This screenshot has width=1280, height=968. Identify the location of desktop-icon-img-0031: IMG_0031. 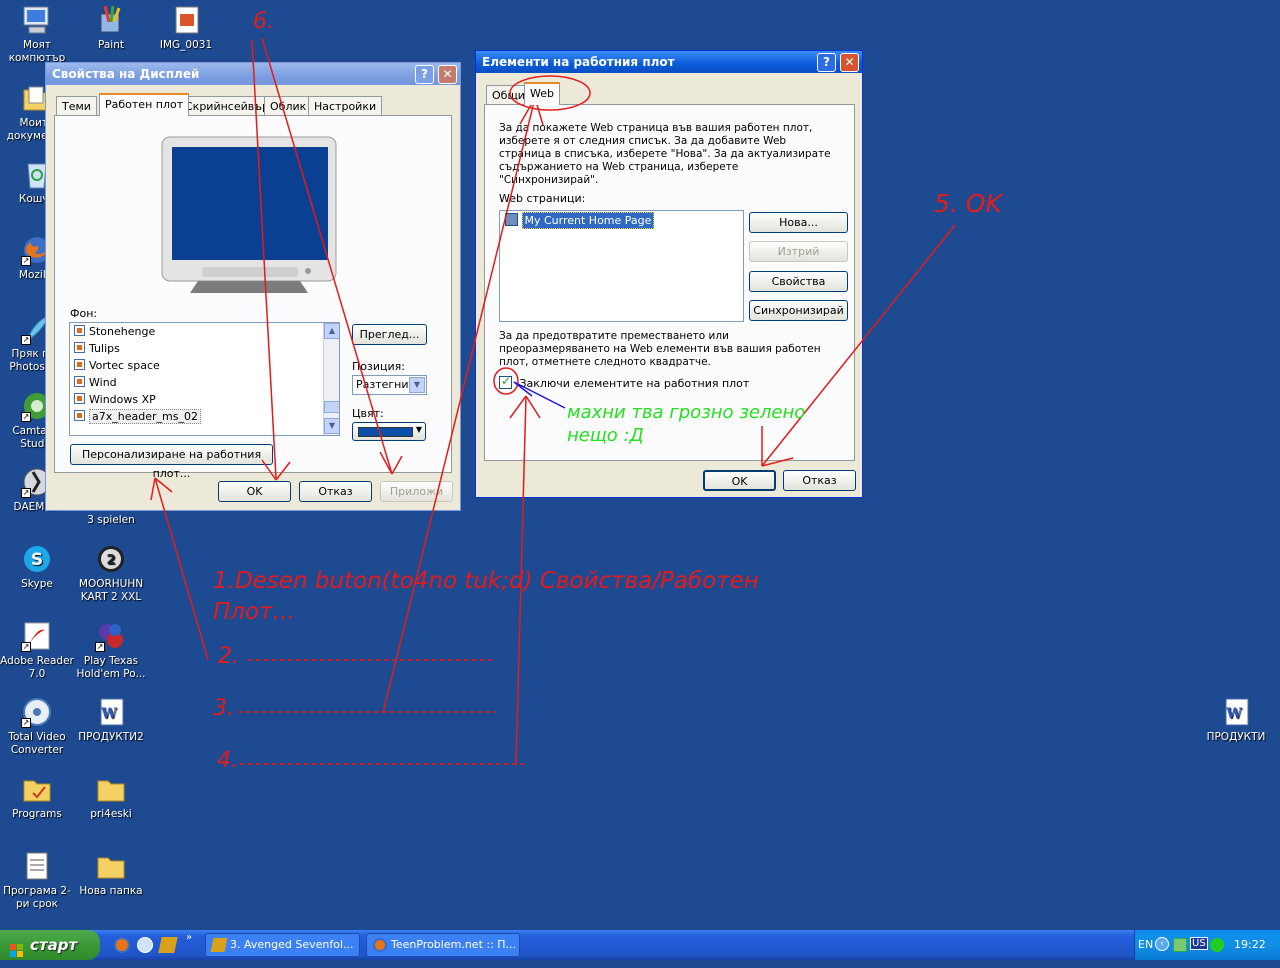
(186, 28).